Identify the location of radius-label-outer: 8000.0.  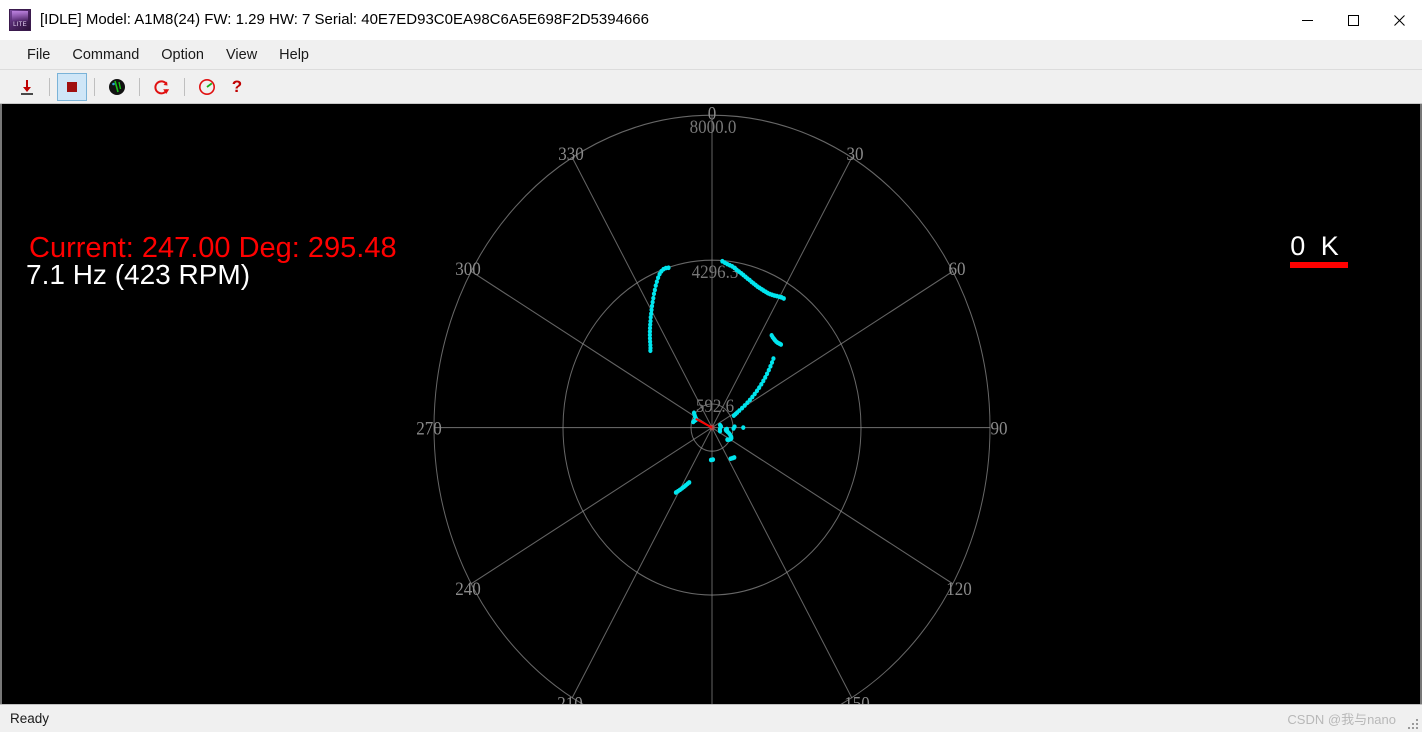
(713, 126).